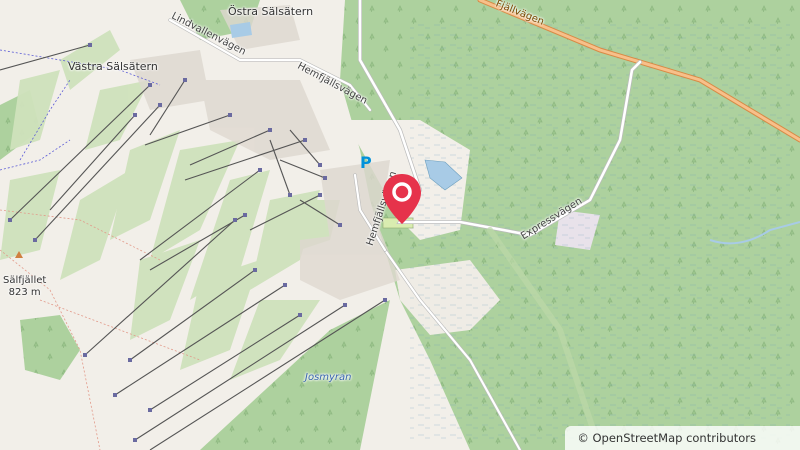 This screenshot has width=800, height=450. What do you see at coordinates (25, 280) in the screenshot?
I see `peak-name: Sälfjället` at bounding box center [25, 280].